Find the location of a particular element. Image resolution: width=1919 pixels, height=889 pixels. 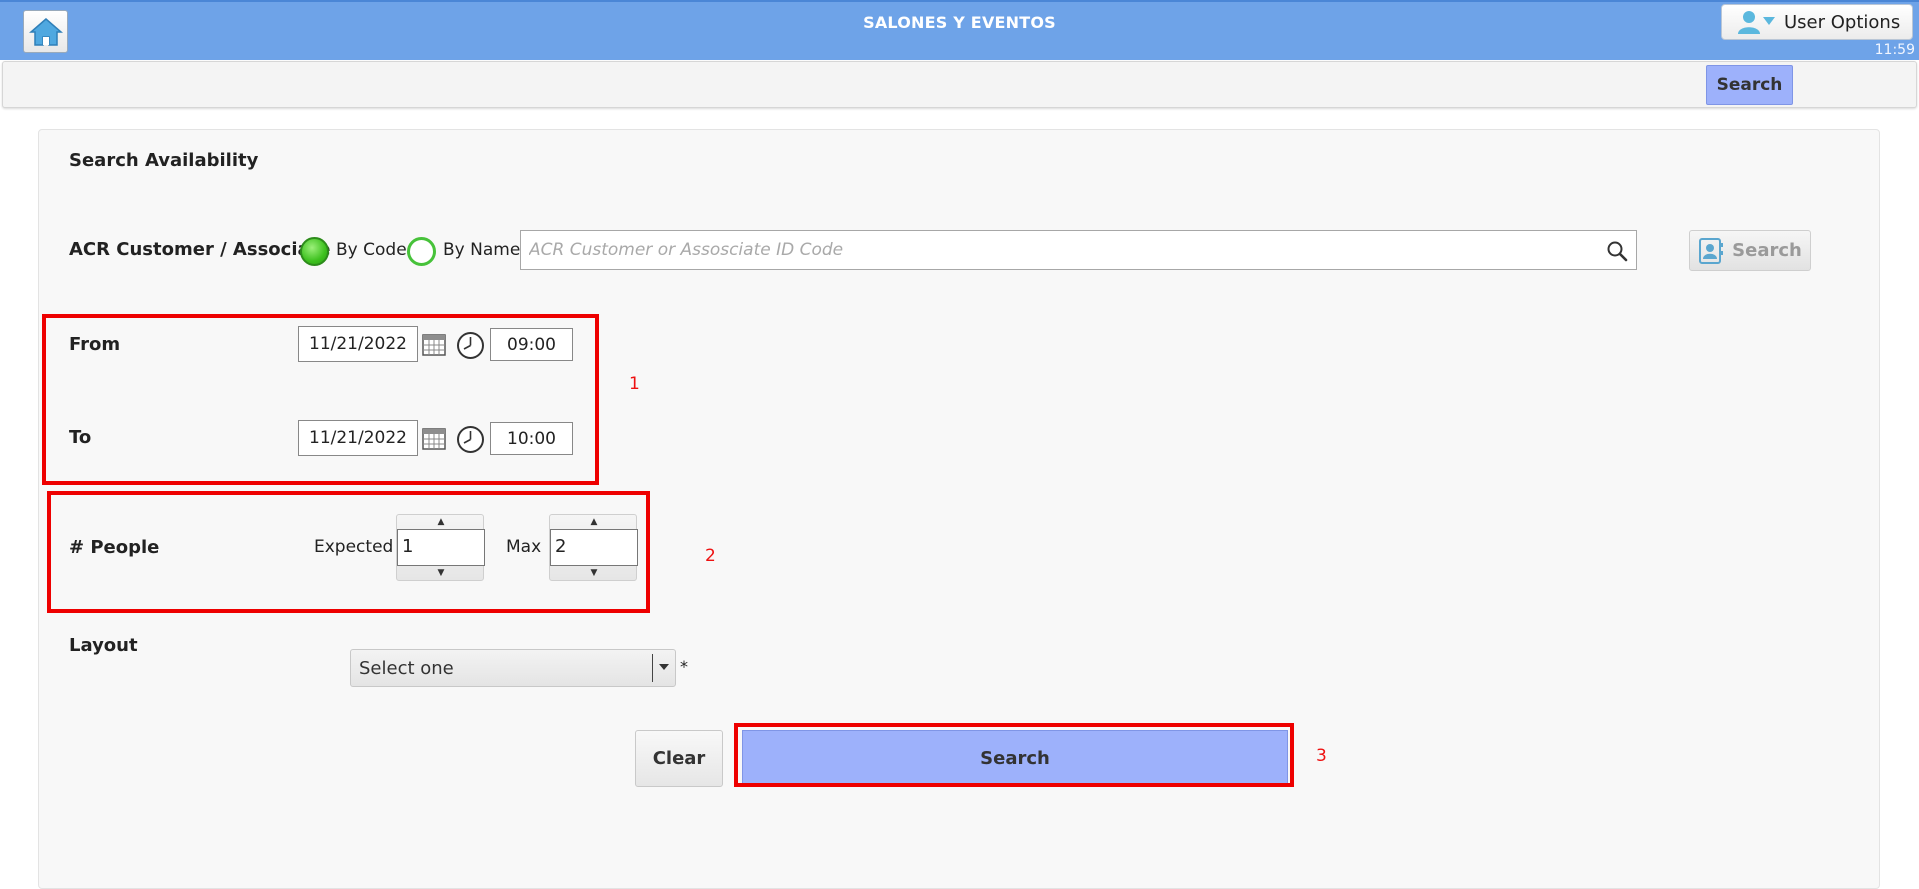

from-label: From is located at coordinates (95, 344).